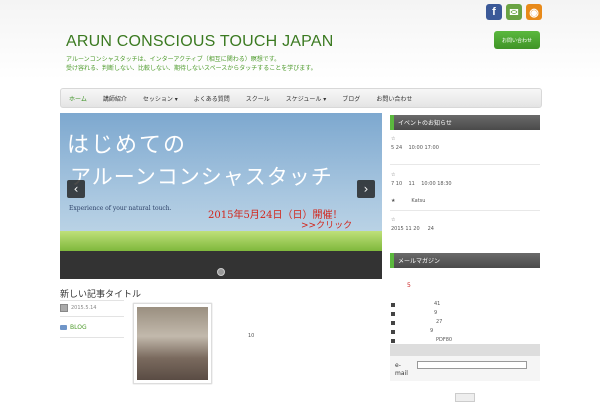 The width and height of the screenshot is (600, 402). What do you see at coordinates (394, 98) in the screenshot?
I see `nav-item-contact: お問い合わせ` at bounding box center [394, 98].